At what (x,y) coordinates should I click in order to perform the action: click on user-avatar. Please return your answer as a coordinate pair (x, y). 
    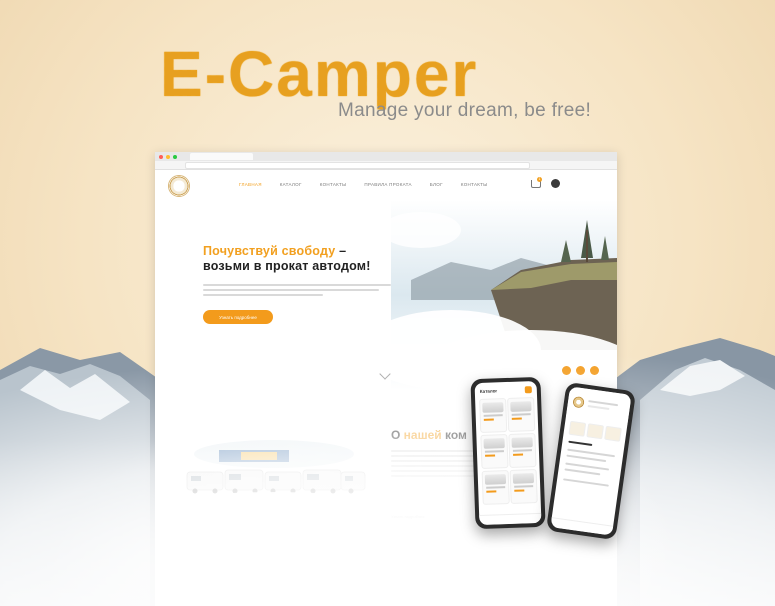
    Looking at the image, I should click on (555, 183).